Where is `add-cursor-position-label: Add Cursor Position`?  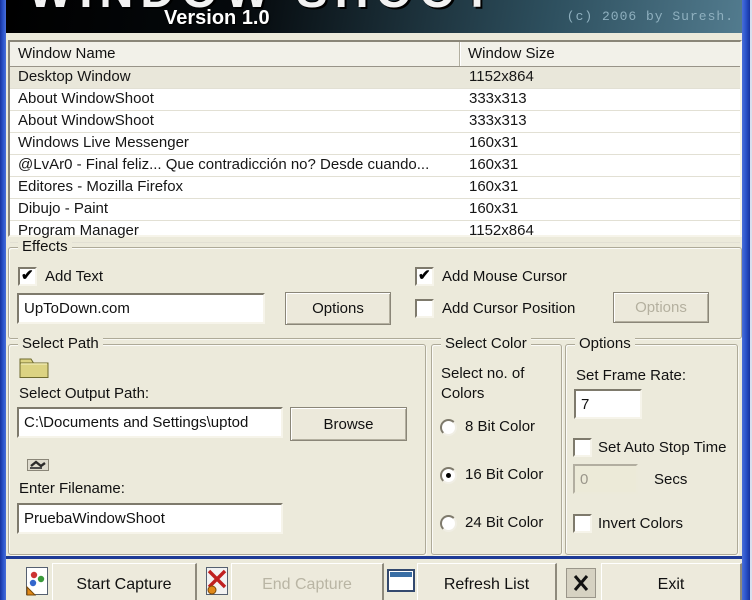 add-cursor-position-label: Add Cursor Position is located at coordinates (509, 308).